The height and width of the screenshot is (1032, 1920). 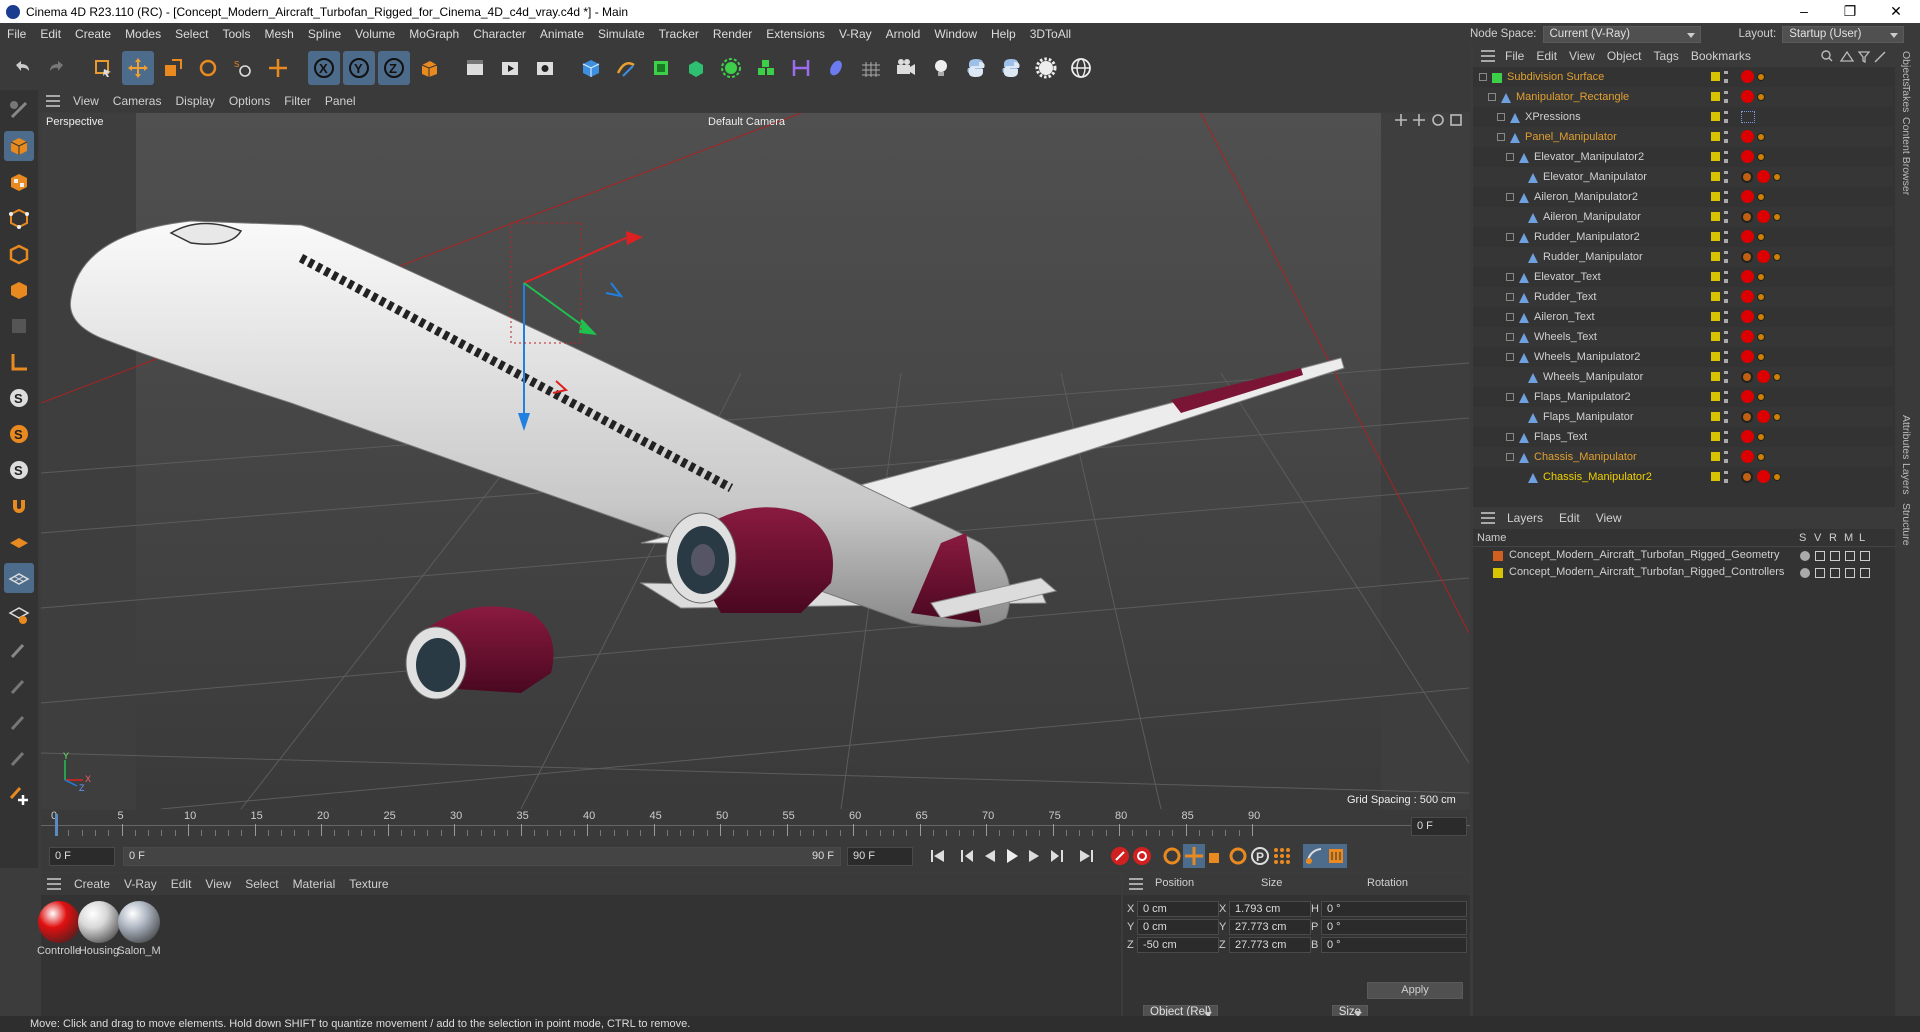 I want to click on object-mode-button, so click(x=19, y=146).